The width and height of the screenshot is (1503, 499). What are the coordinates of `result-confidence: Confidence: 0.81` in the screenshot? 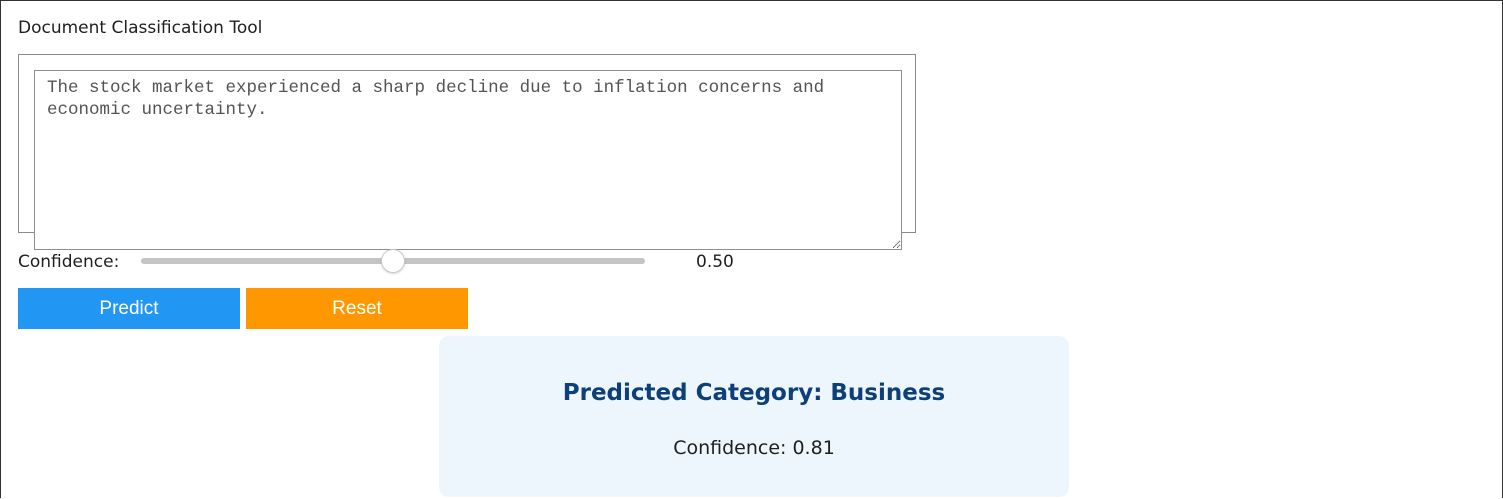 It's located at (754, 448).